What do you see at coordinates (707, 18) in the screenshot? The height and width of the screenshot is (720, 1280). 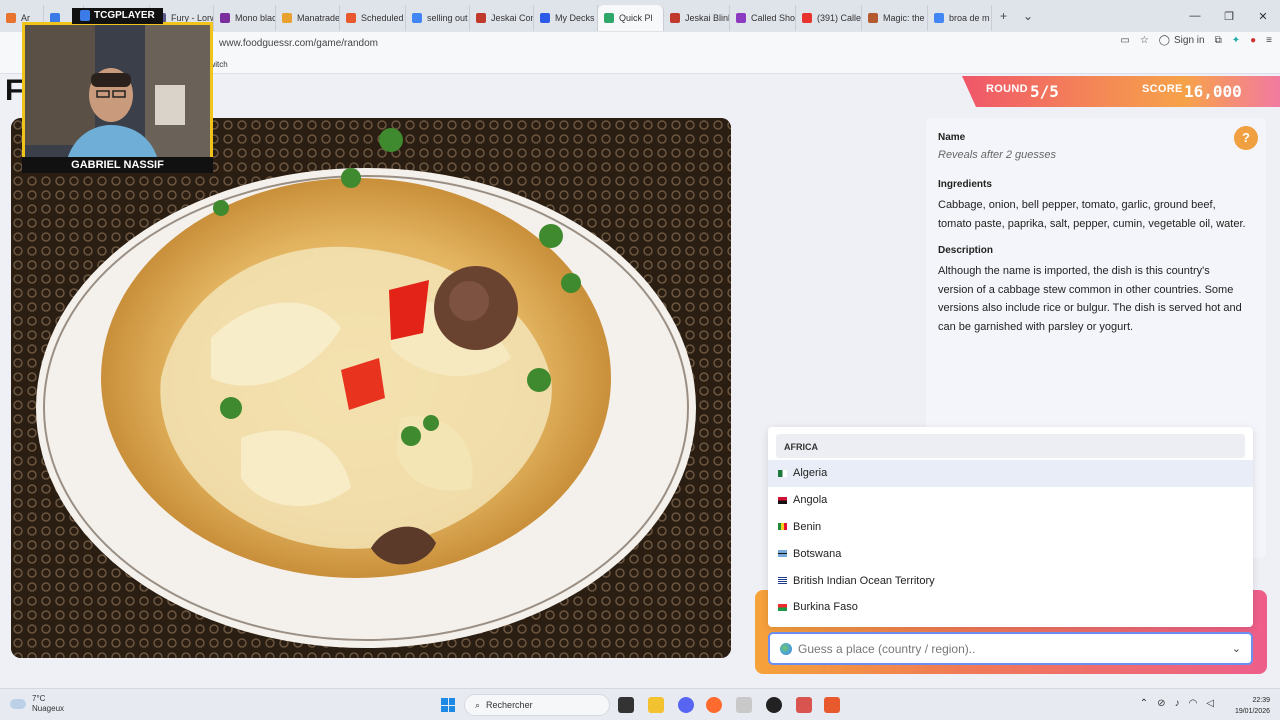 I see `tab-label: Jeskai Blink` at bounding box center [707, 18].